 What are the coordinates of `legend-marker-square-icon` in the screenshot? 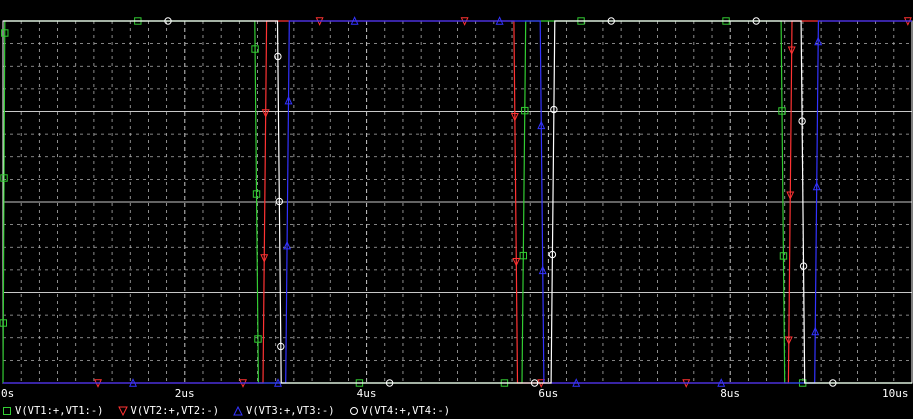 It's located at (7, 411).